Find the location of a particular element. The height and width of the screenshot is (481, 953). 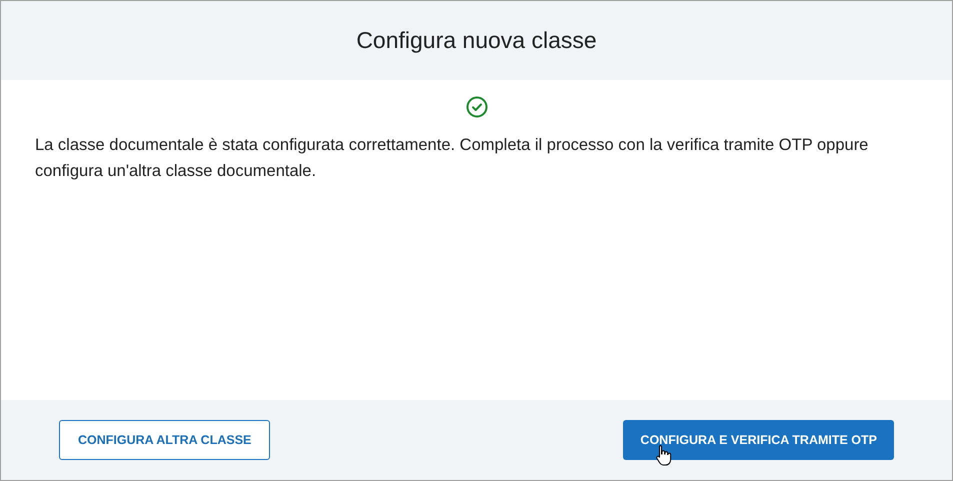

verify-button: CONFIGURA E VERIFICA TRAMITE OTP is located at coordinates (758, 440).